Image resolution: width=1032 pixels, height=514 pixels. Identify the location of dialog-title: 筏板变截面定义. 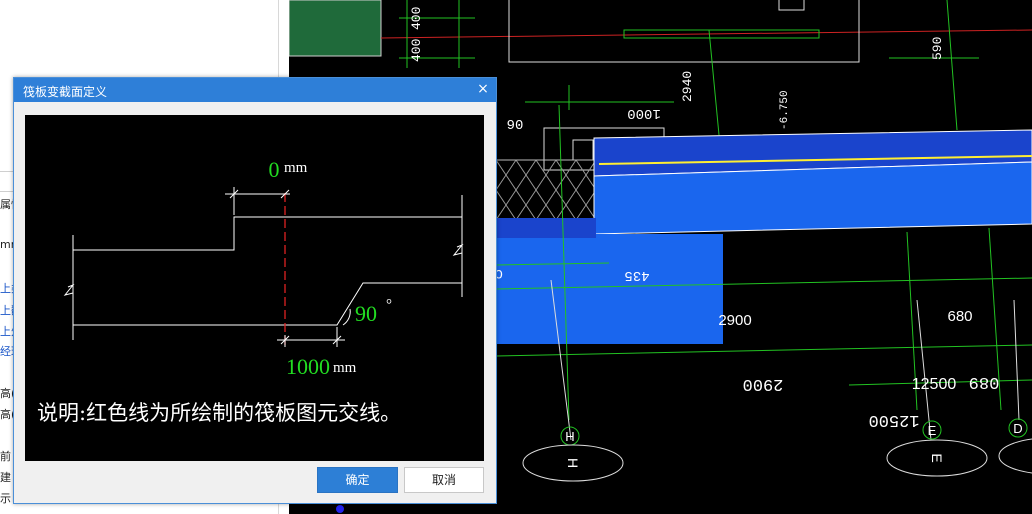
(65, 92).